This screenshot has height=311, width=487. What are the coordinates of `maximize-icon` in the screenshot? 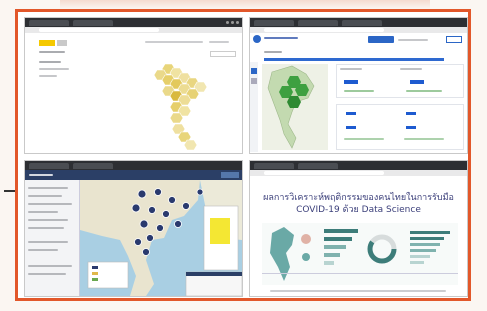 It's located at (232, 22).